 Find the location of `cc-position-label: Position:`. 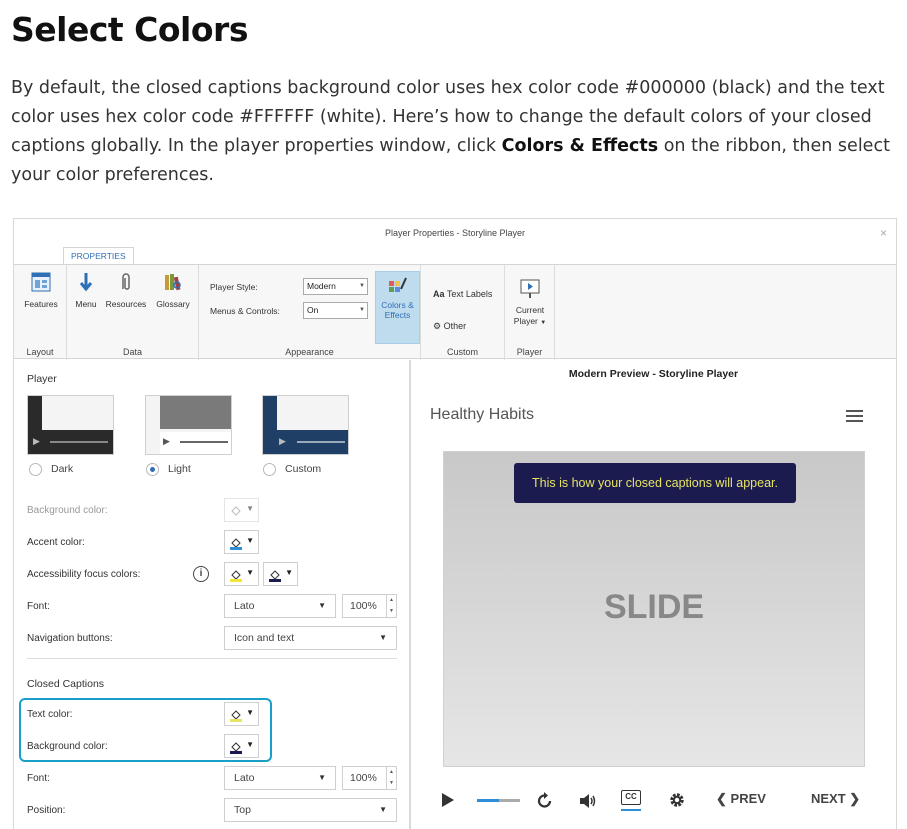

cc-position-label: Position: is located at coordinates (46, 810).